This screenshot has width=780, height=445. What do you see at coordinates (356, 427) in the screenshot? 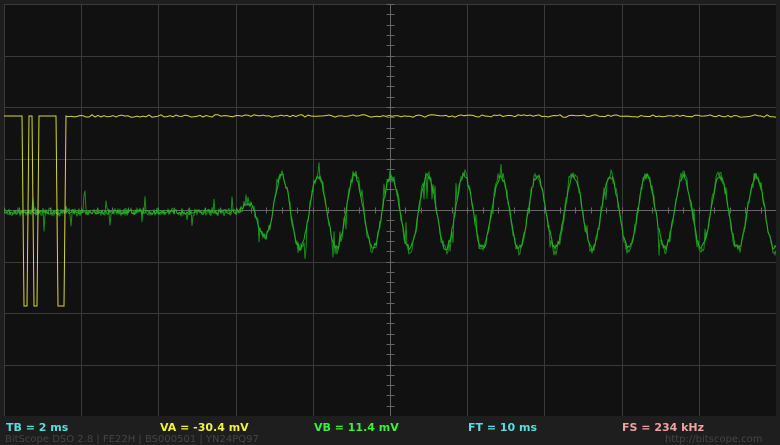
I see `channel-b-voltage-readout: VB = 11.4 mV` at bounding box center [356, 427].